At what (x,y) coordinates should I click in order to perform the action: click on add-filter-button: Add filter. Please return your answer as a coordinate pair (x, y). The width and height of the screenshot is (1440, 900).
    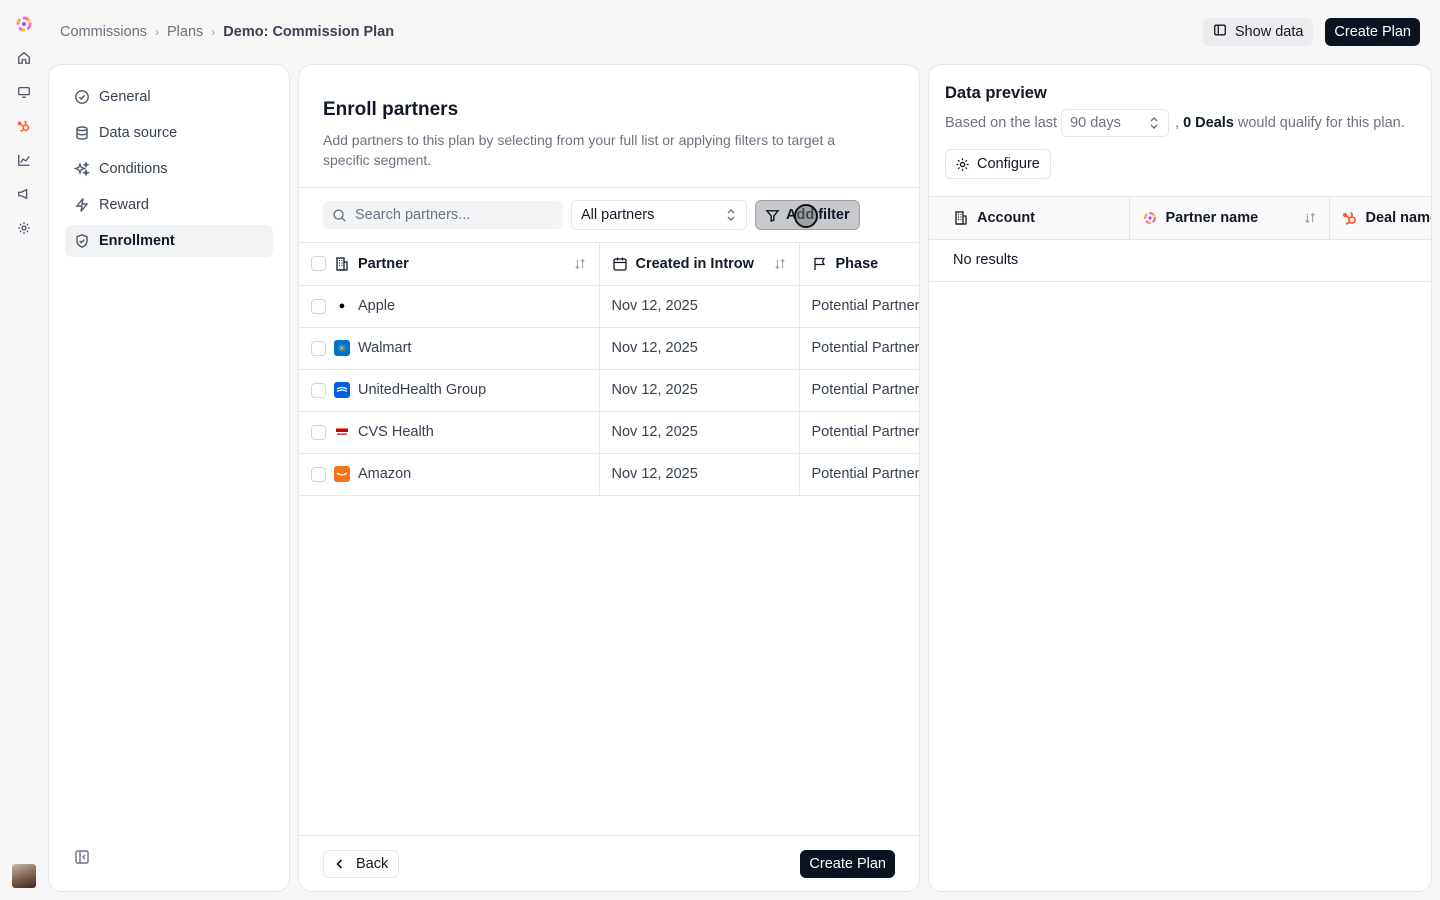
    Looking at the image, I should click on (807, 215).